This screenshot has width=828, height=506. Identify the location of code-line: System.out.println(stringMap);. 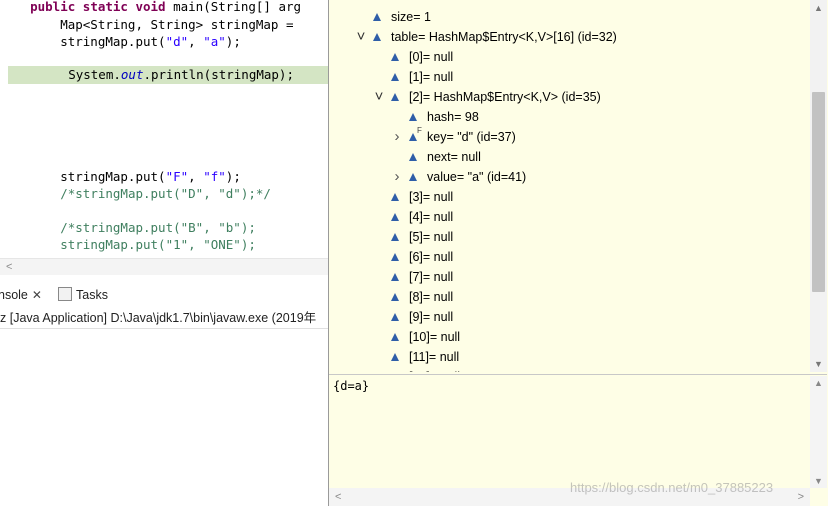
(169, 75).